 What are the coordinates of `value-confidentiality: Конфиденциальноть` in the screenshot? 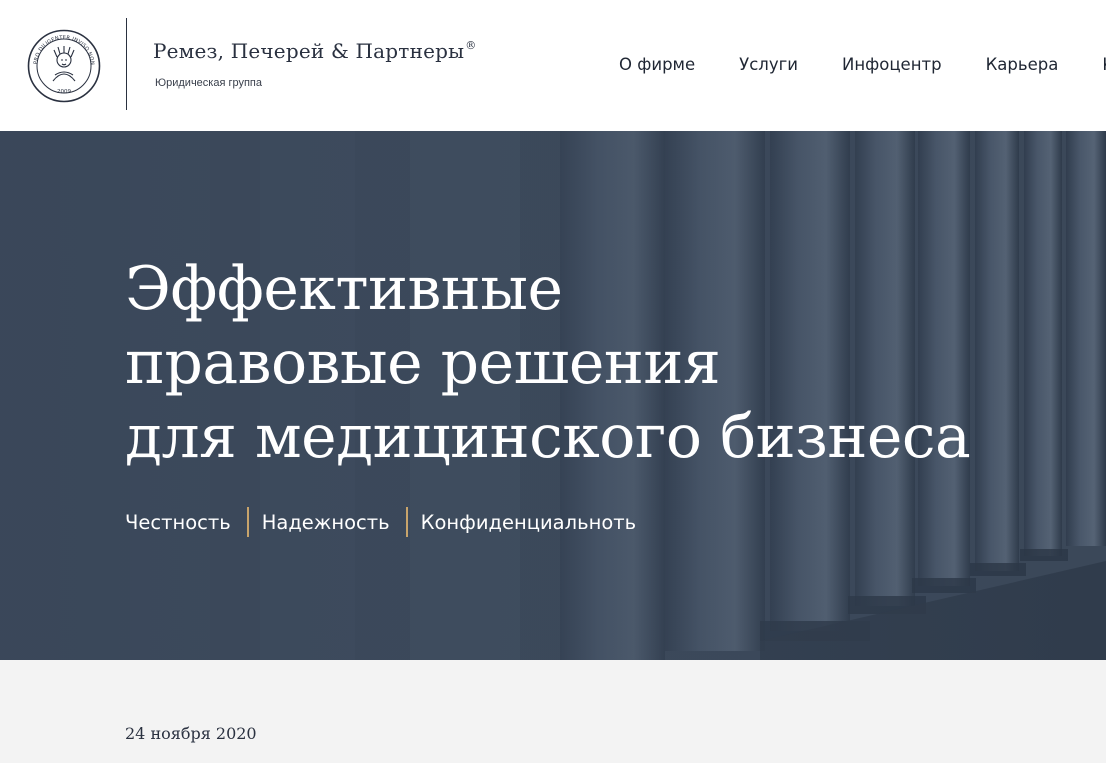 It's located at (528, 522).